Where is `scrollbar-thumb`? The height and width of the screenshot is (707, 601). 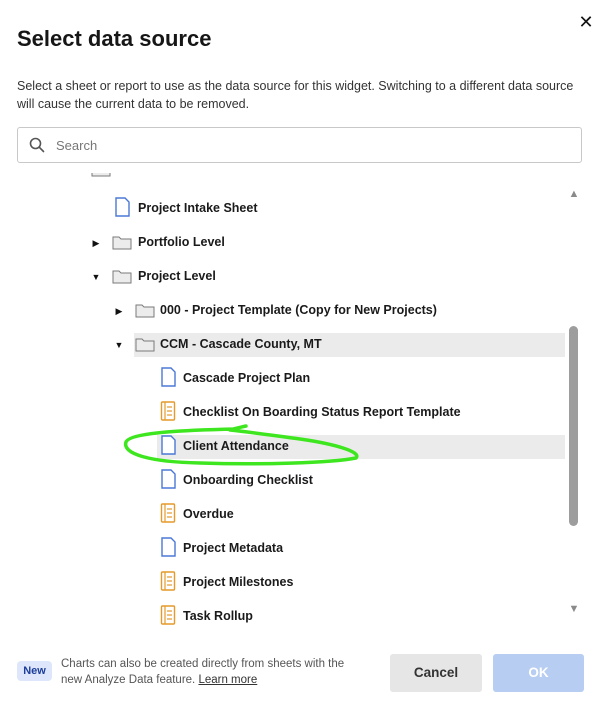
scrollbar-thumb is located at coordinates (573, 426).